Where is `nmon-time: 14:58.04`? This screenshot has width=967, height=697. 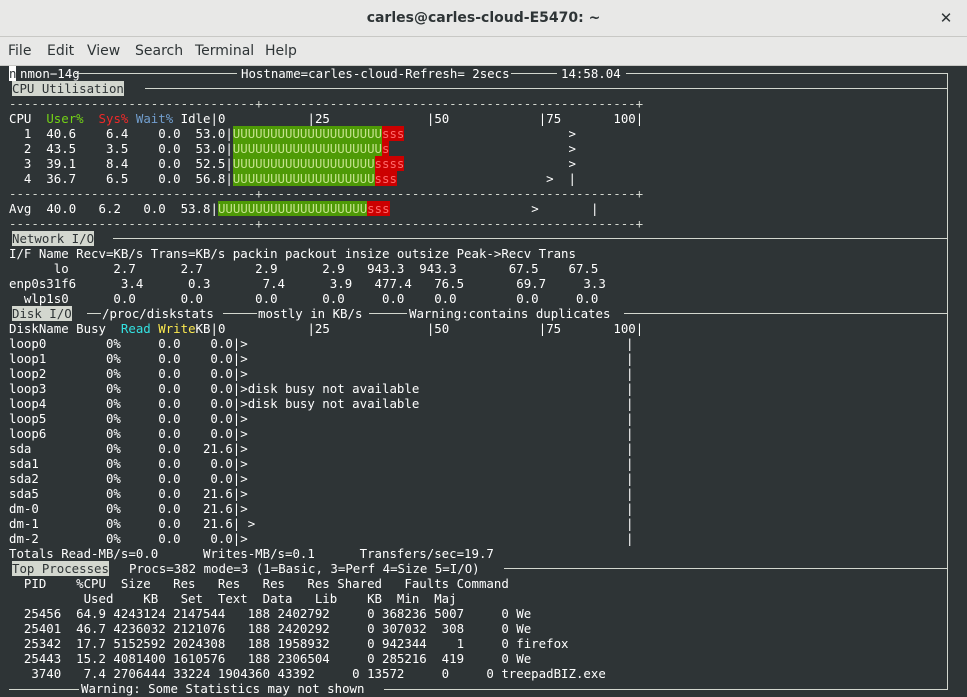
nmon-time: 14:58.04 is located at coordinates (591, 73).